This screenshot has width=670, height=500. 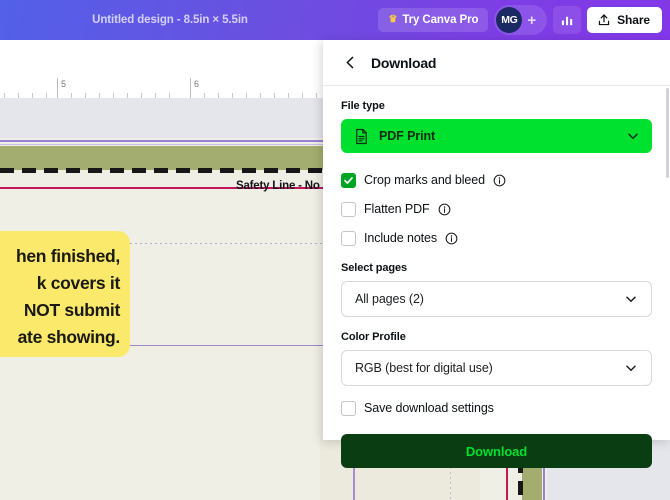 I want to click on download-button-label: Download, so click(x=496, y=451).